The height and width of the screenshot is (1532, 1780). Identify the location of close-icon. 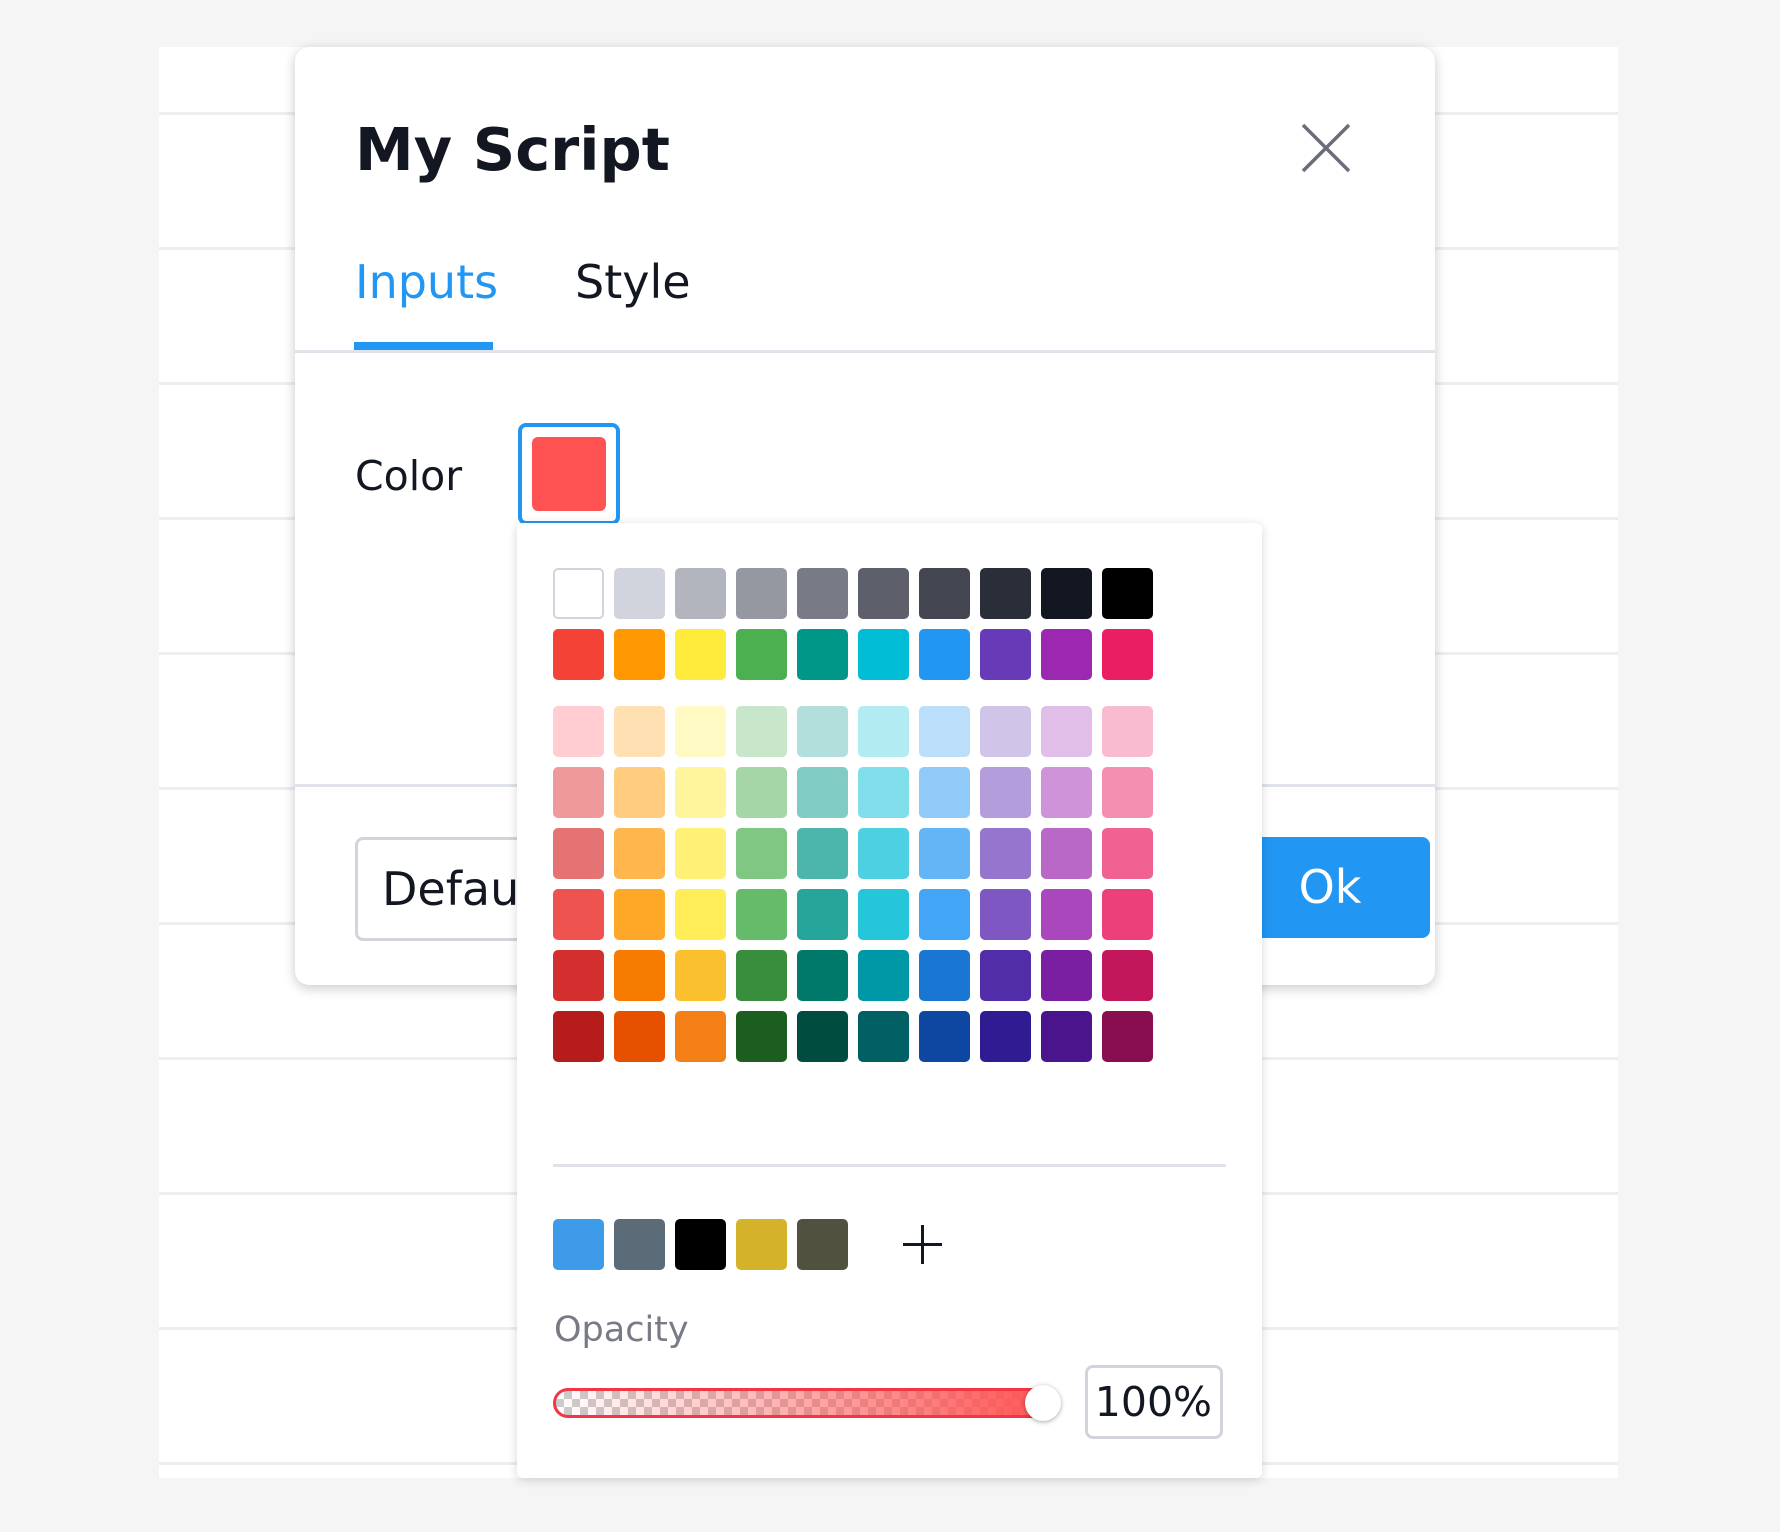
(1326, 148).